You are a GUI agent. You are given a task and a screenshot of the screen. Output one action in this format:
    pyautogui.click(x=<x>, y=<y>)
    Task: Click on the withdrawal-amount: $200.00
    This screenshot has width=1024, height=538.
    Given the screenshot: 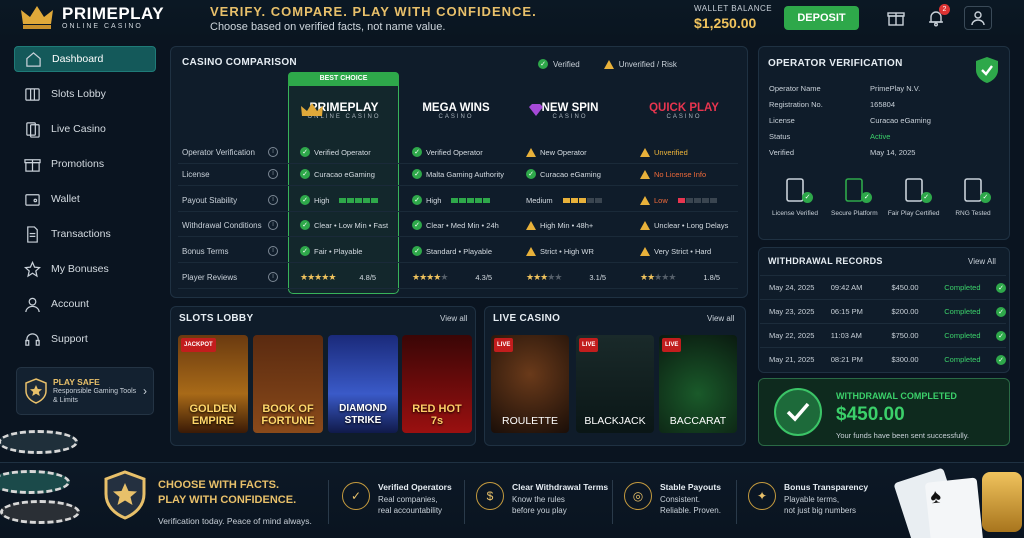 What is the action you would take?
    pyautogui.click(x=905, y=311)
    